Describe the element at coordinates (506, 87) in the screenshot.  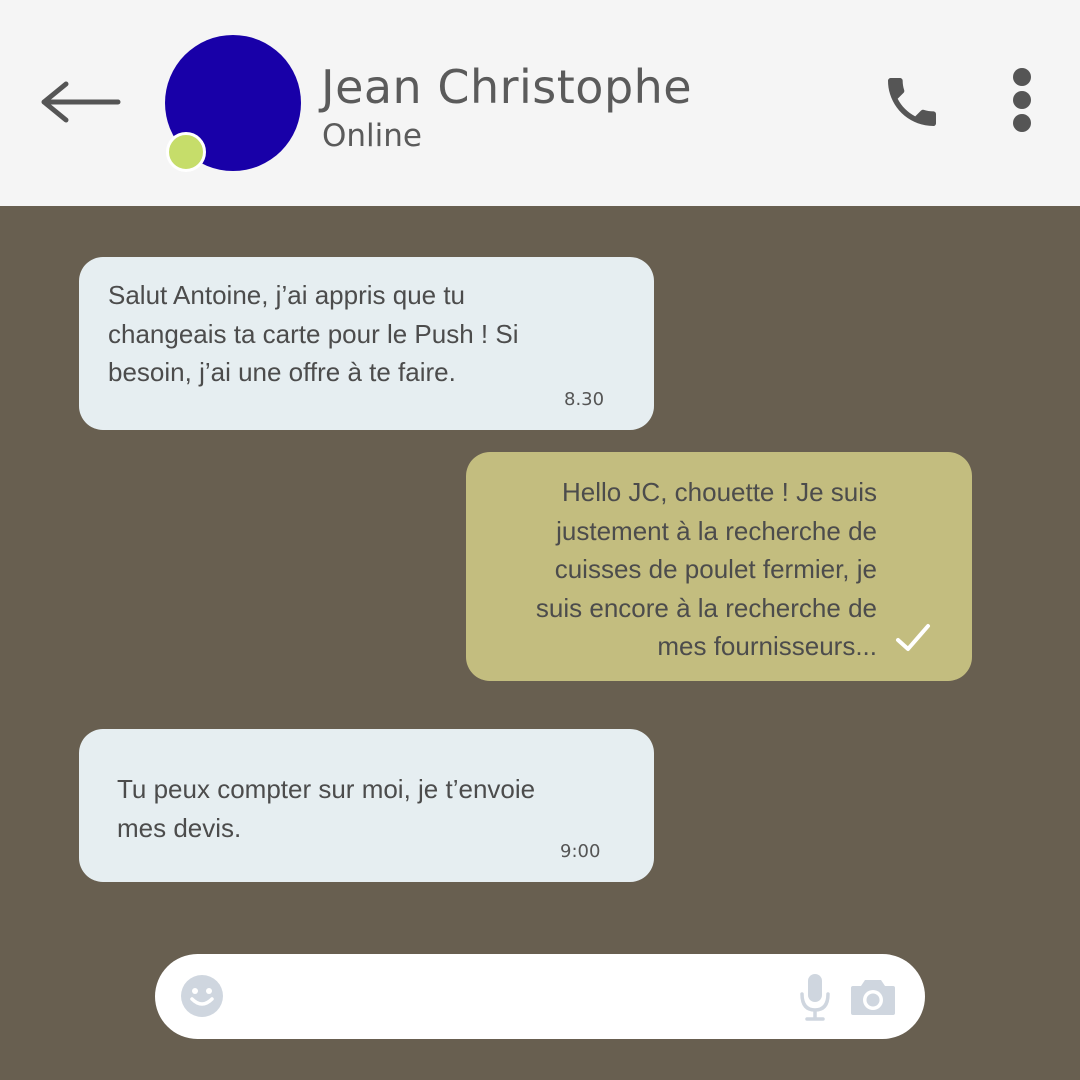
I see `contact-name: Jean Christophe` at that location.